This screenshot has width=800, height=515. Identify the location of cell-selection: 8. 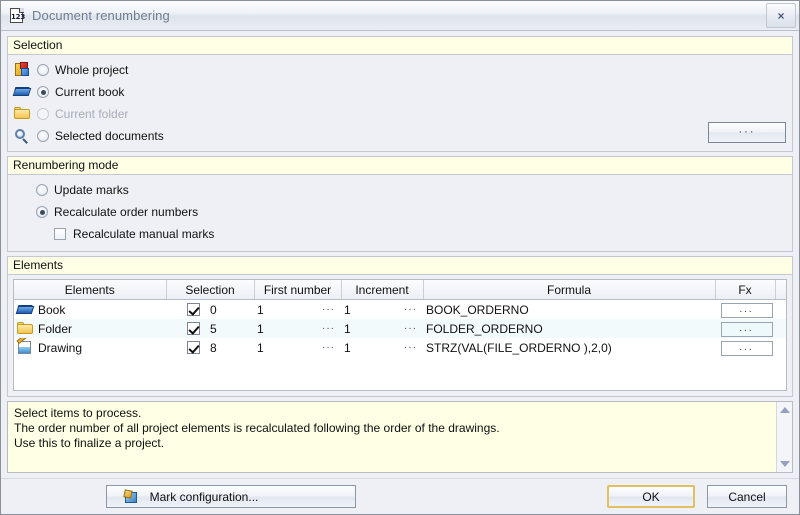
(210, 347).